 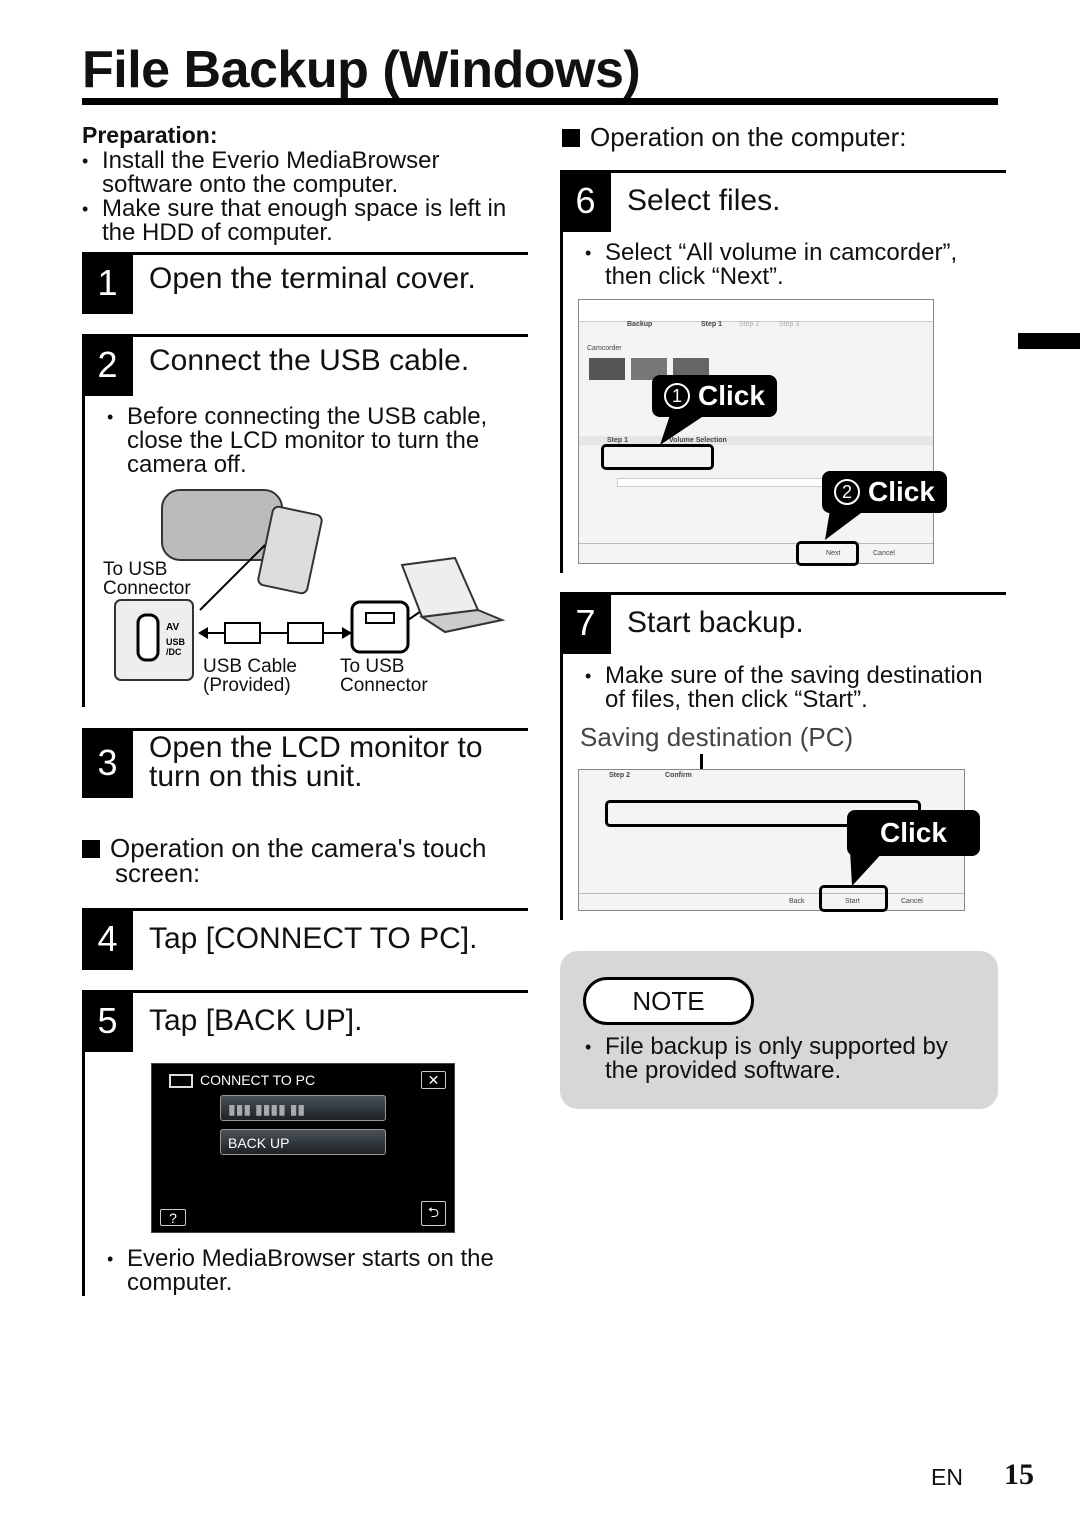 I want to click on step-number: 6, so click(x=585, y=201).